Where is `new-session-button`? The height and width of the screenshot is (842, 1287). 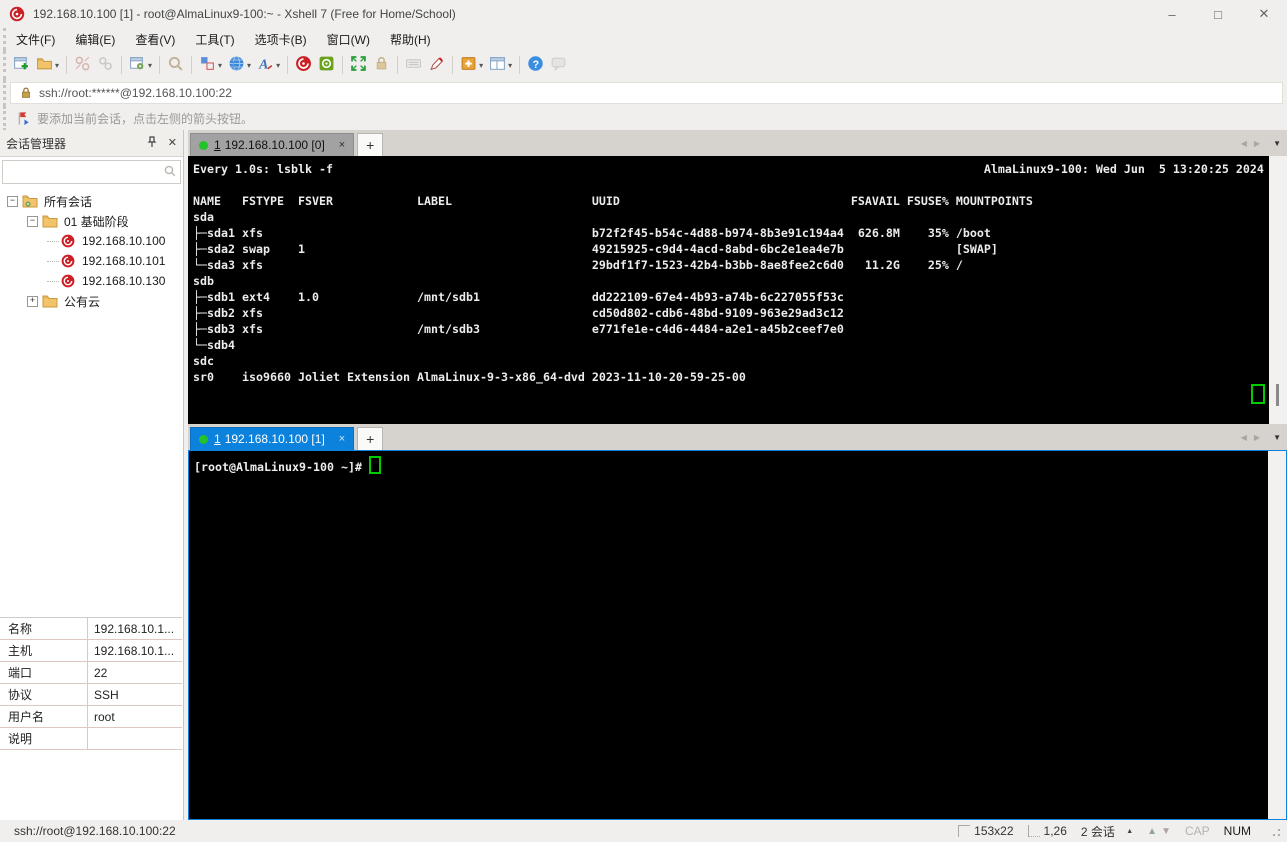
new-session-button is located at coordinates (21, 65).